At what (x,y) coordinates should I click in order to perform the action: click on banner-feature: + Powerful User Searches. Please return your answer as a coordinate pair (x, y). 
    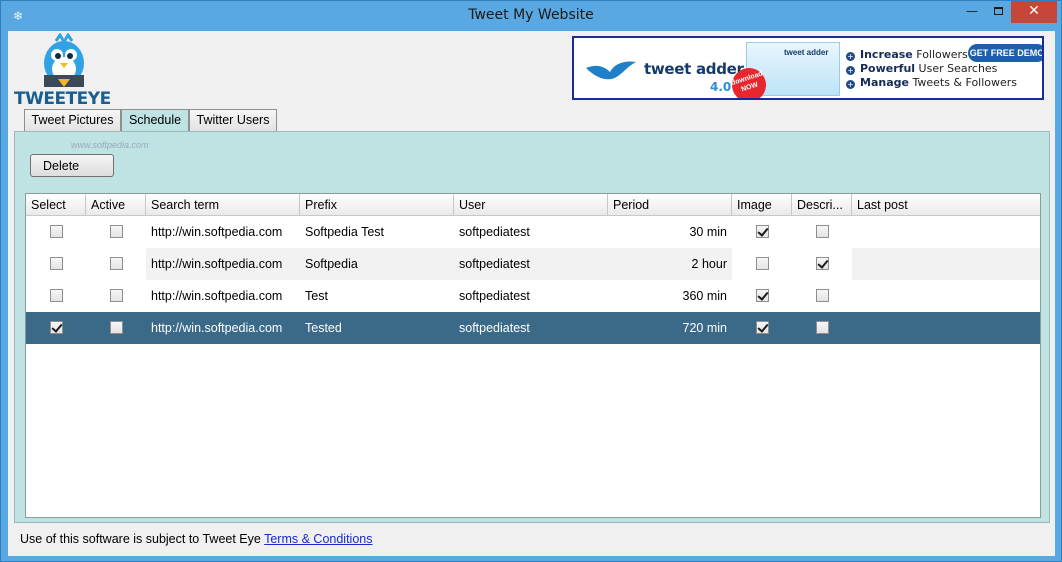
    Looking at the image, I should click on (922, 68).